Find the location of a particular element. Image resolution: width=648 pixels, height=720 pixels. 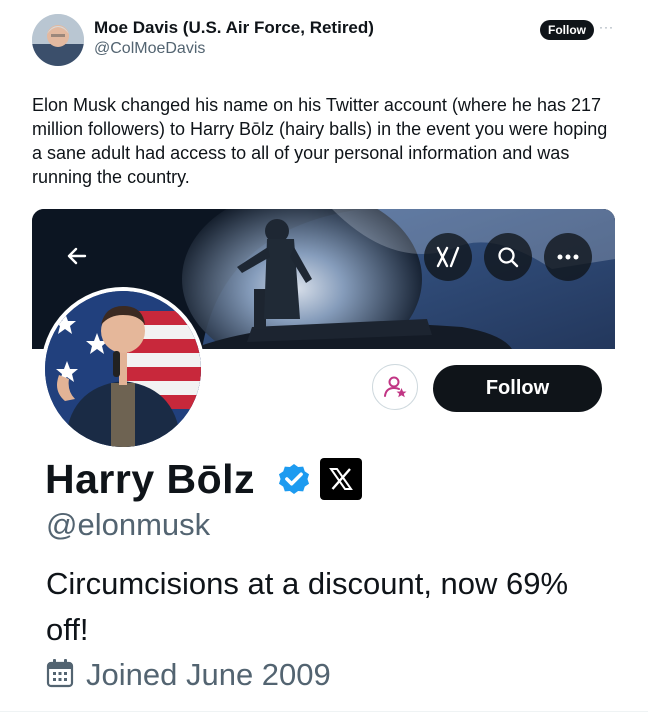

back-arrow-icon is located at coordinates (77, 256).